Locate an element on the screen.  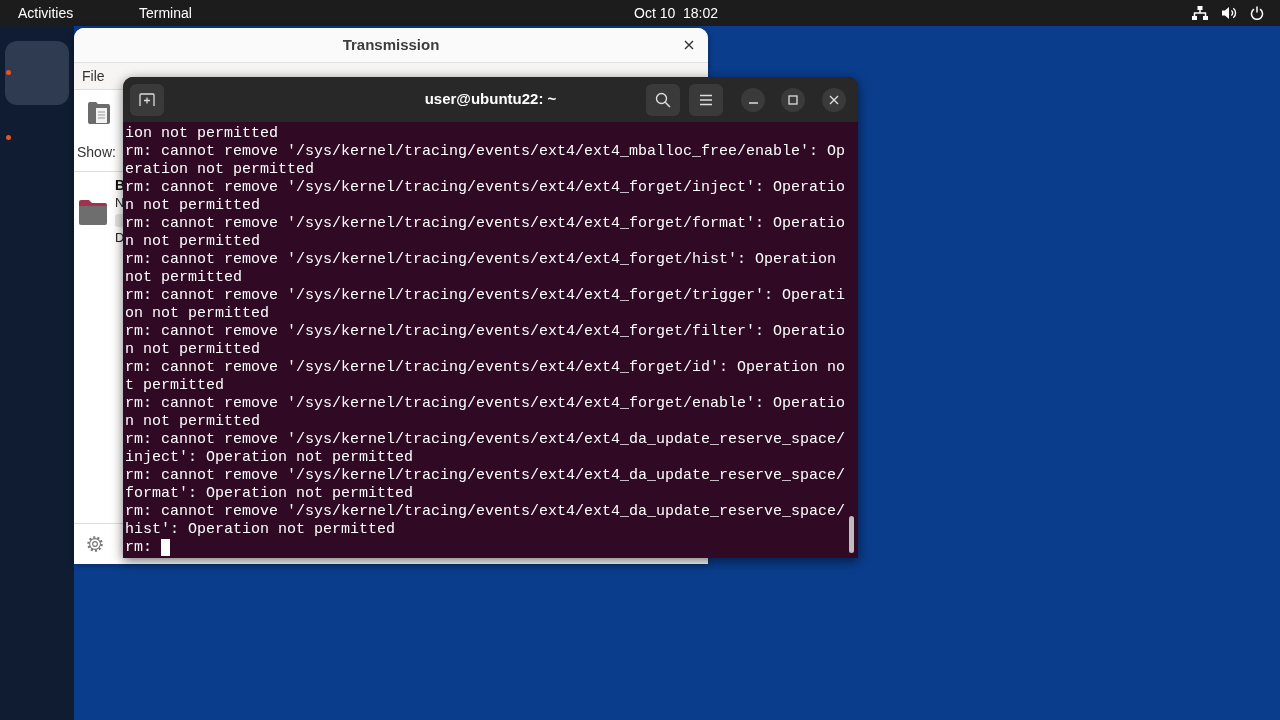
terminal-line: format': Operation not permitted is located at coordinates (270, 494).